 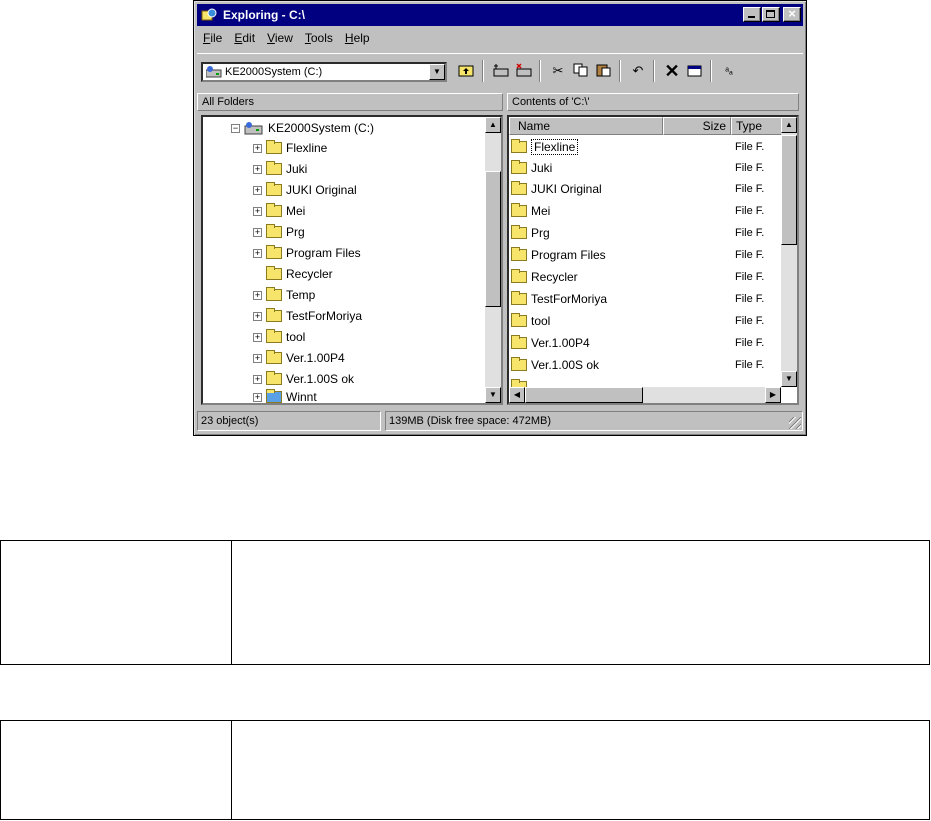 I want to click on tree-folder: + Ver.1.00P4, so click(x=299, y=358).